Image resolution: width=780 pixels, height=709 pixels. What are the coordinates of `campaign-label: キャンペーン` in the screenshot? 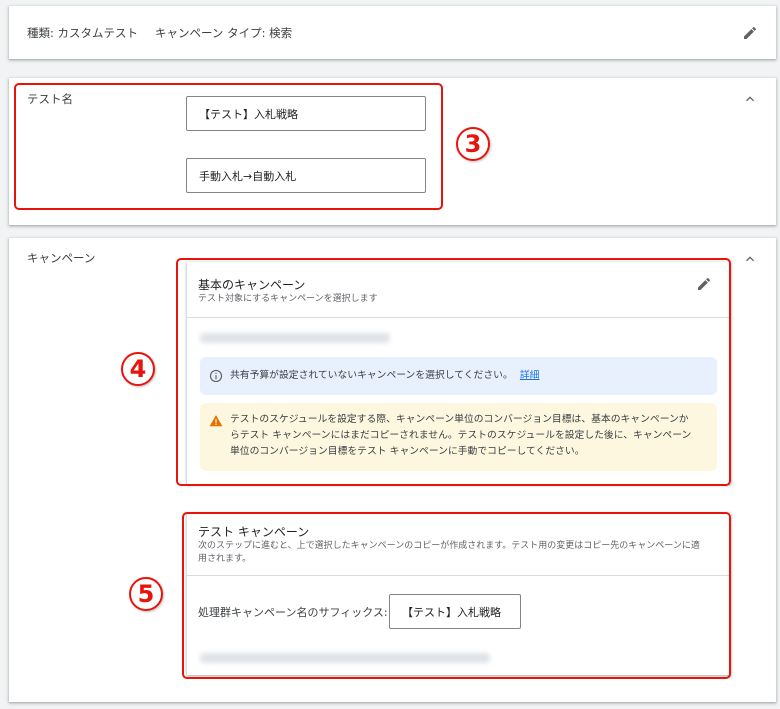 It's located at (61, 258).